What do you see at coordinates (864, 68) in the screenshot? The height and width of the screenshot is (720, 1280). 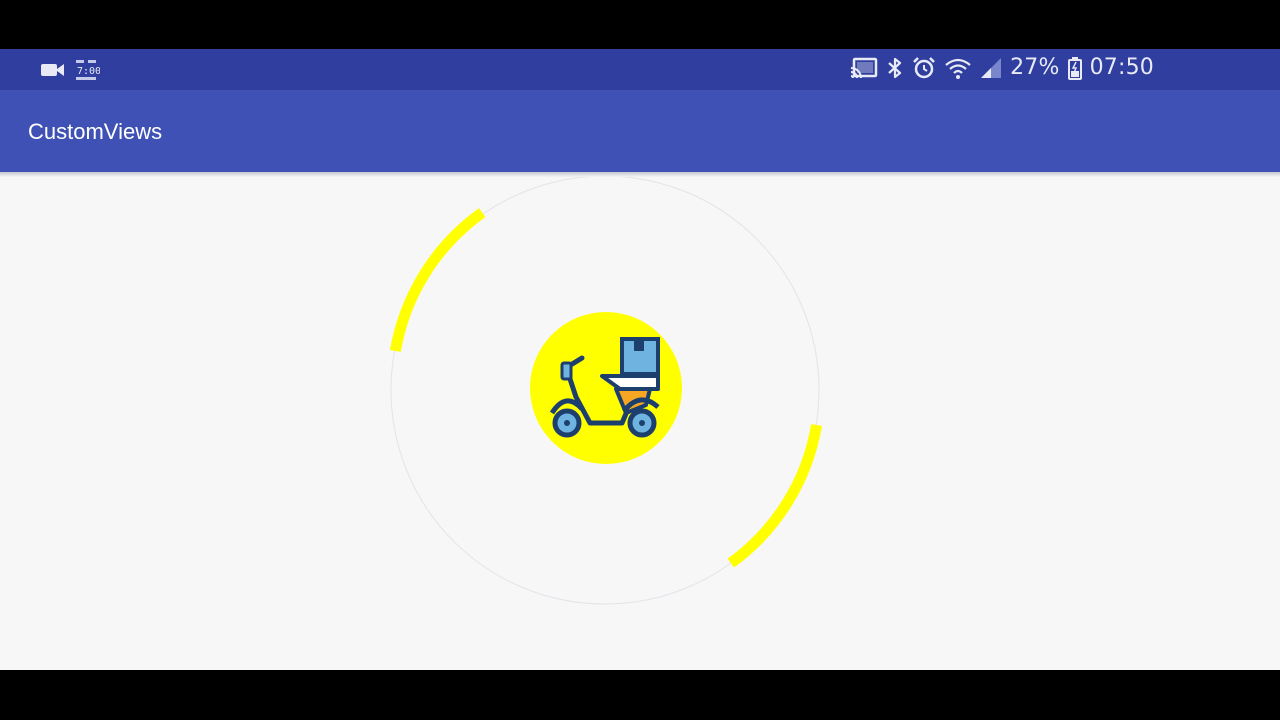 I see `cast-icon` at bounding box center [864, 68].